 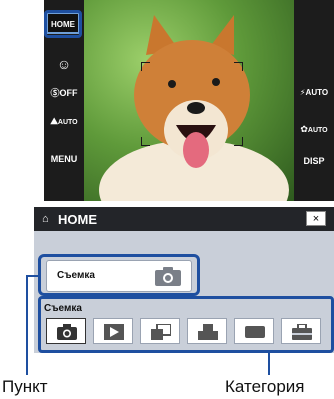 What do you see at coordinates (314, 92) in the screenshot?
I see `flash-button: ⚡AUTO` at bounding box center [314, 92].